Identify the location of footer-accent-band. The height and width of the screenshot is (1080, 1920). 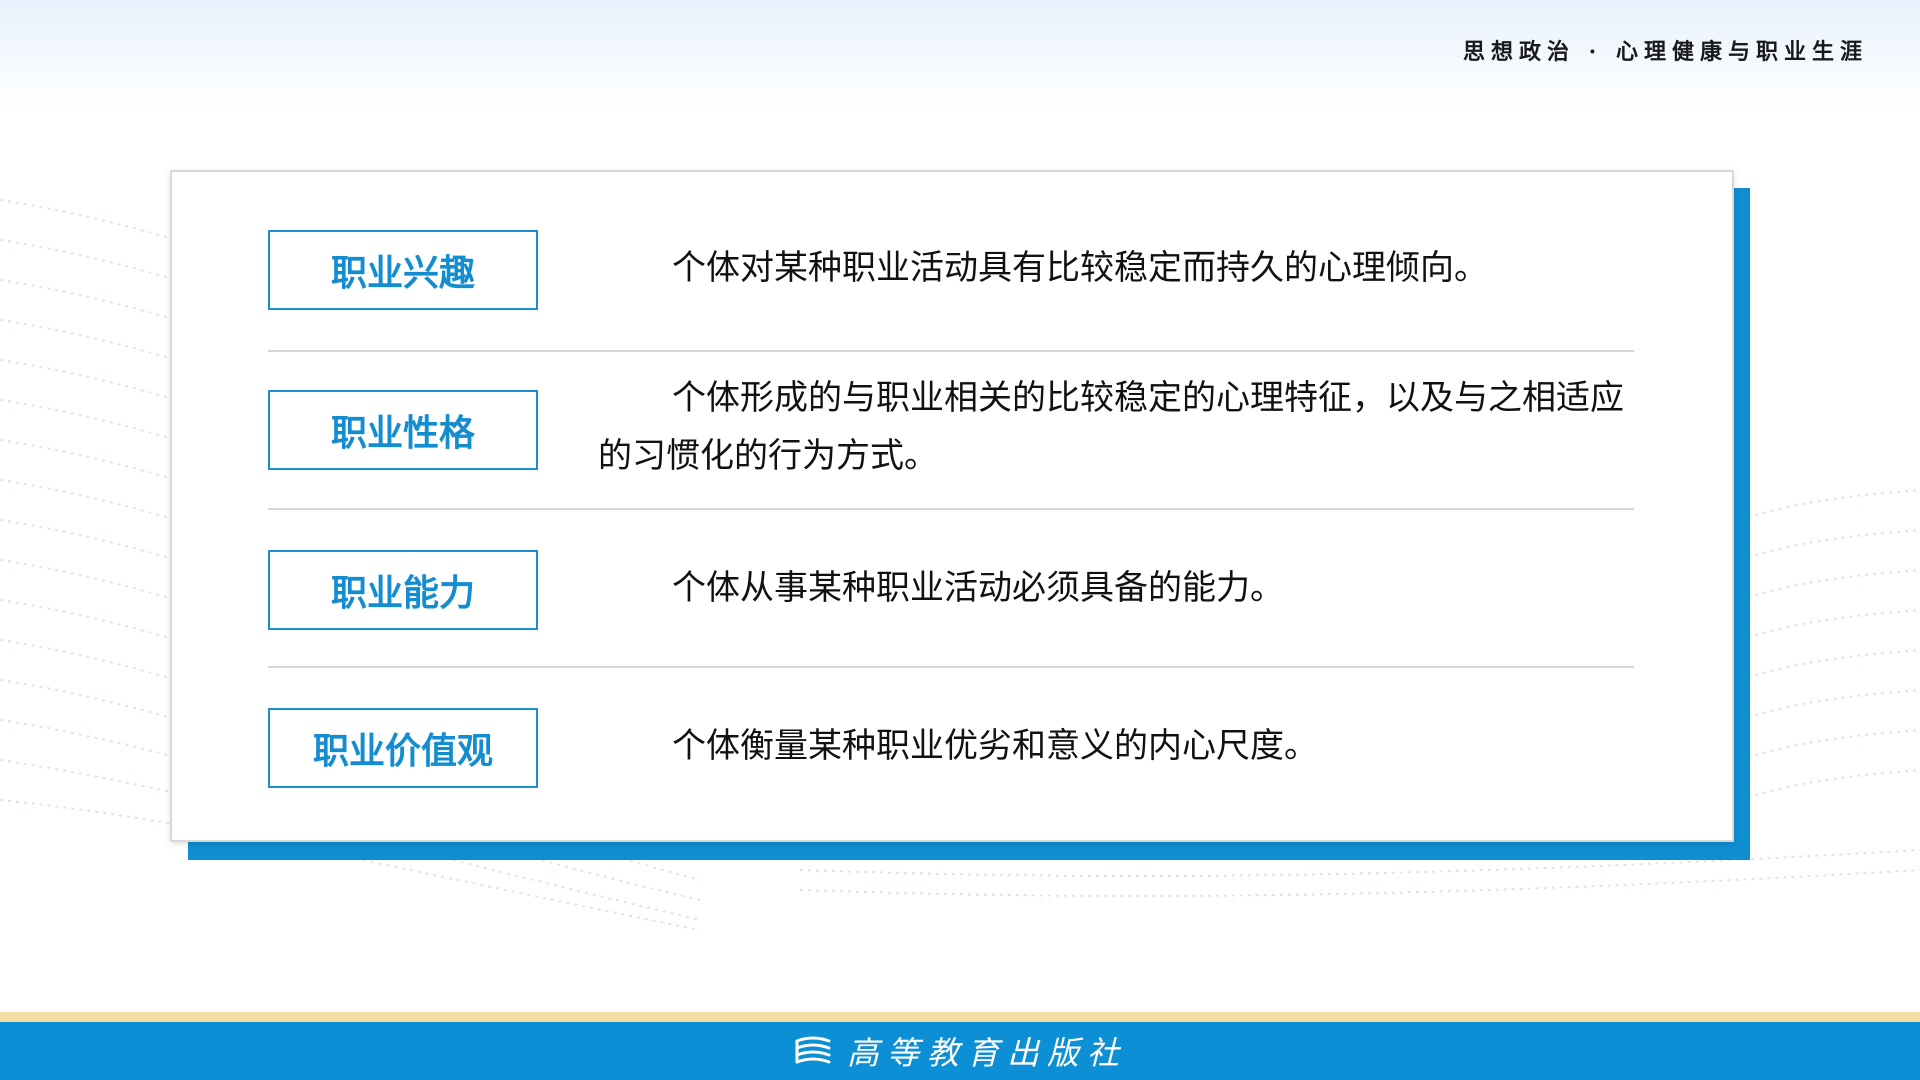
(960, 1017).